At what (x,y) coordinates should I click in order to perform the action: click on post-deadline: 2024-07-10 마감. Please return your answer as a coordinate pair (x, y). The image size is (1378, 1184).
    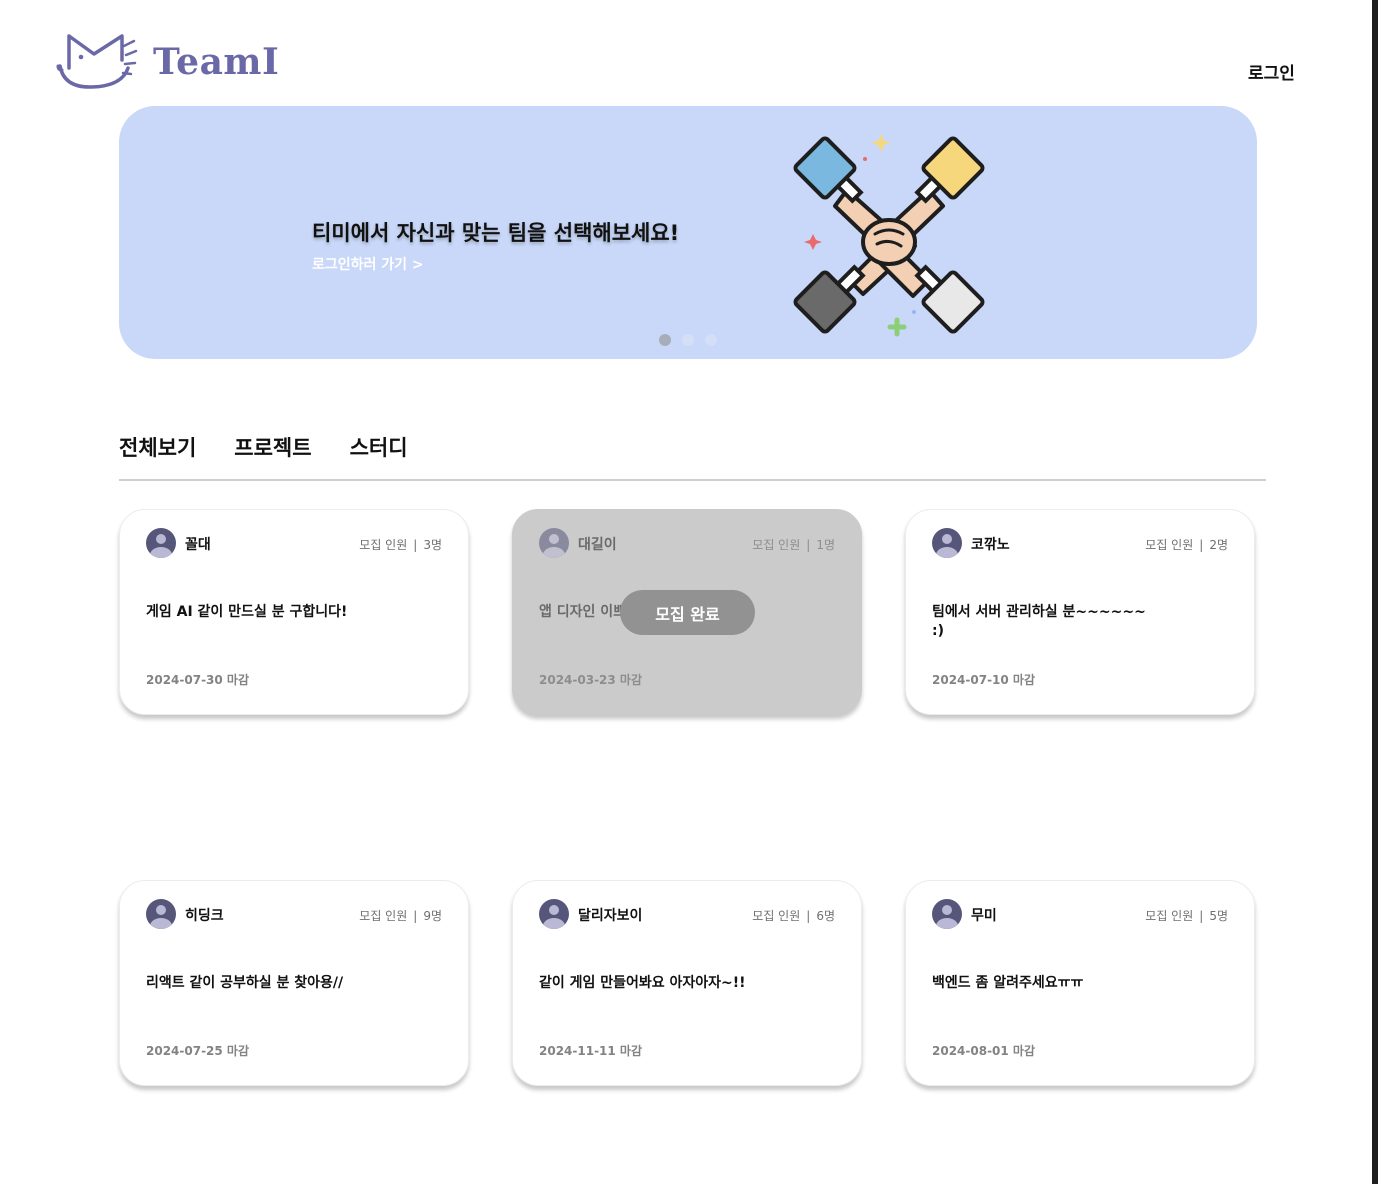
    Looking at the image, I should click on (984, 680).